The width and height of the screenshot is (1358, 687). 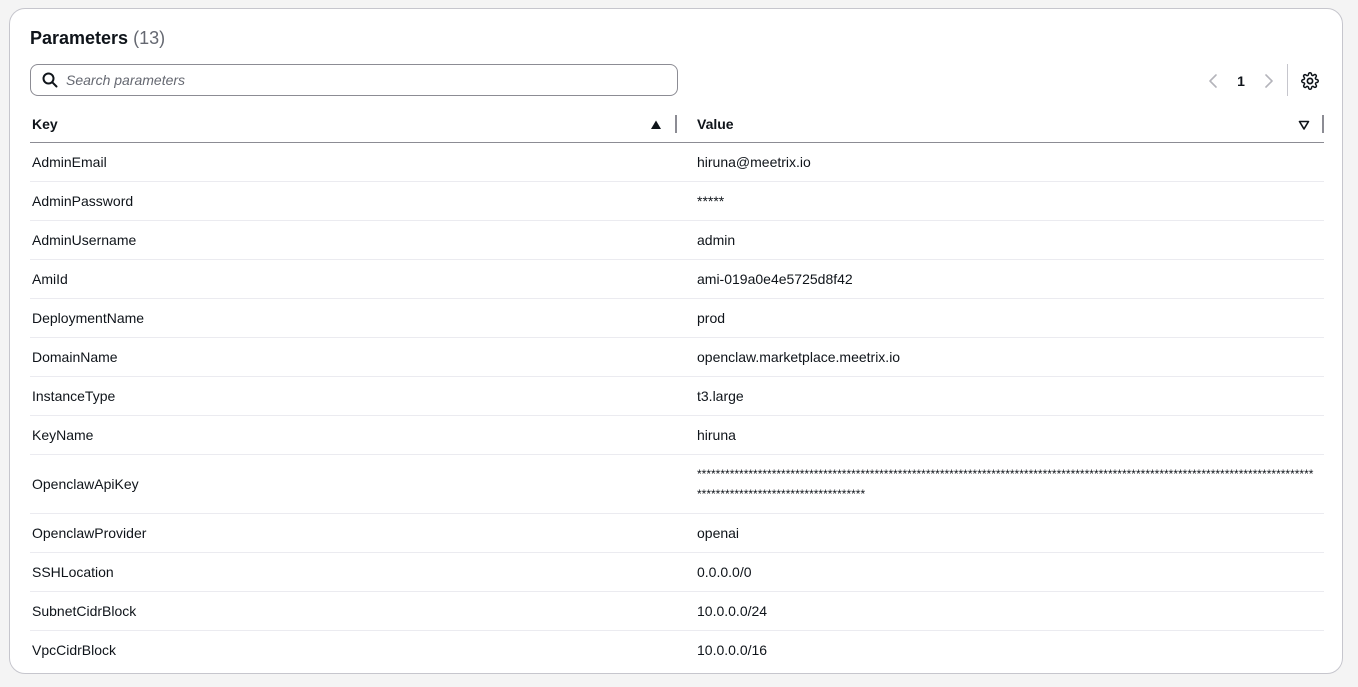 I want to click on panel-title: Parameters, so click(x=79, y=38).